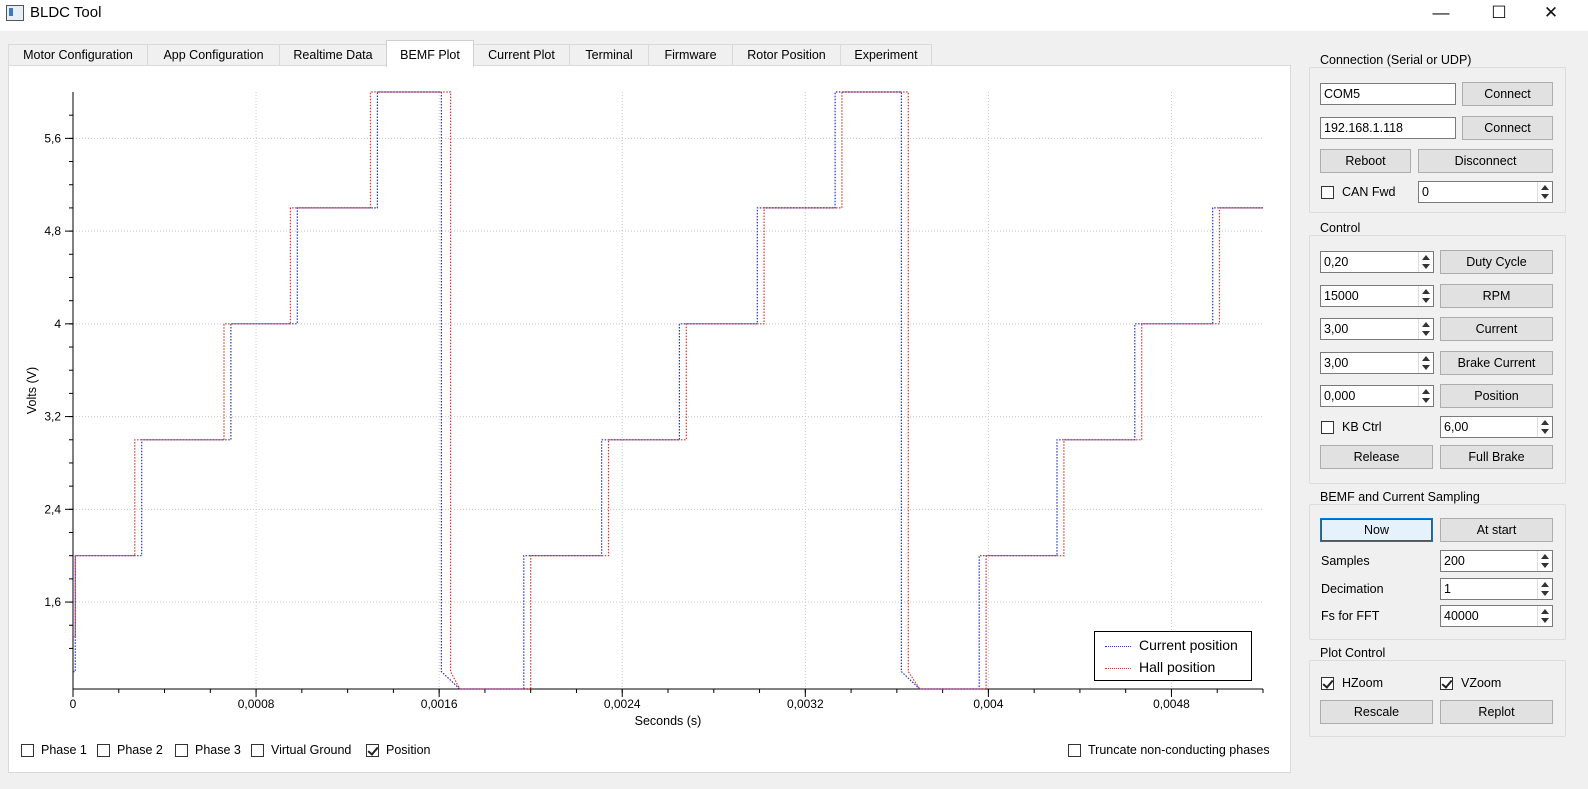 The height and width of the screenshot is (789, 1588). Describe the element at coordinates (886, 55) in the screenshot. I see `tab-experiment: Experiment` at that location.